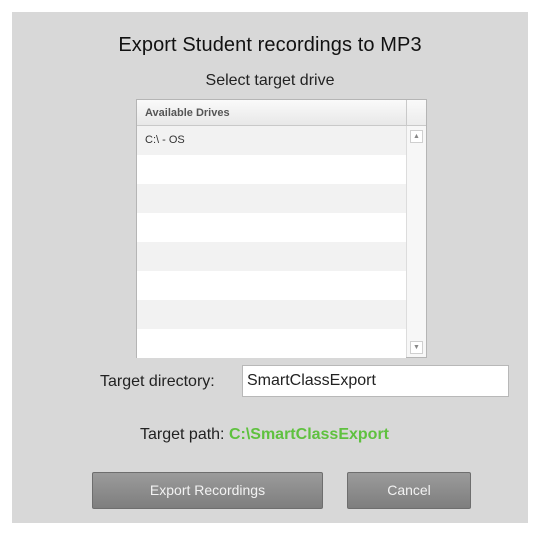  Describe the element at coordinates (271, 140) in the screenshot. I see `drive-row: C:\ - OS` at that location.